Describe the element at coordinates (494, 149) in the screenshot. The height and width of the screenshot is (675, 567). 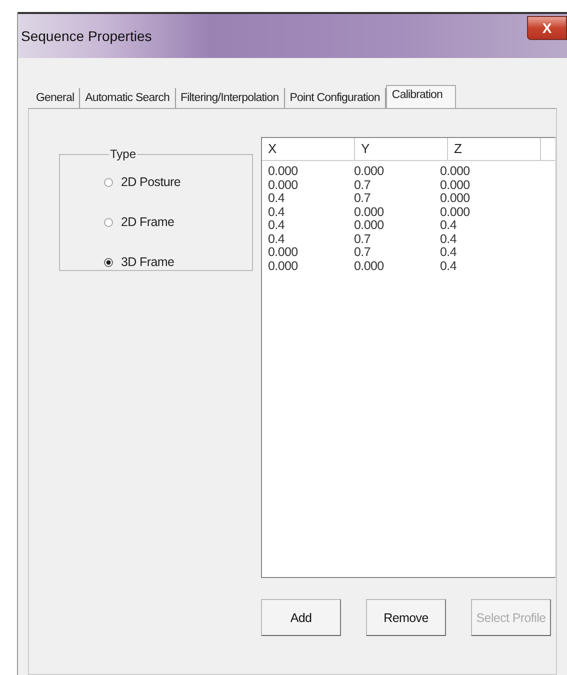
I see `column-header: Z` at that location.